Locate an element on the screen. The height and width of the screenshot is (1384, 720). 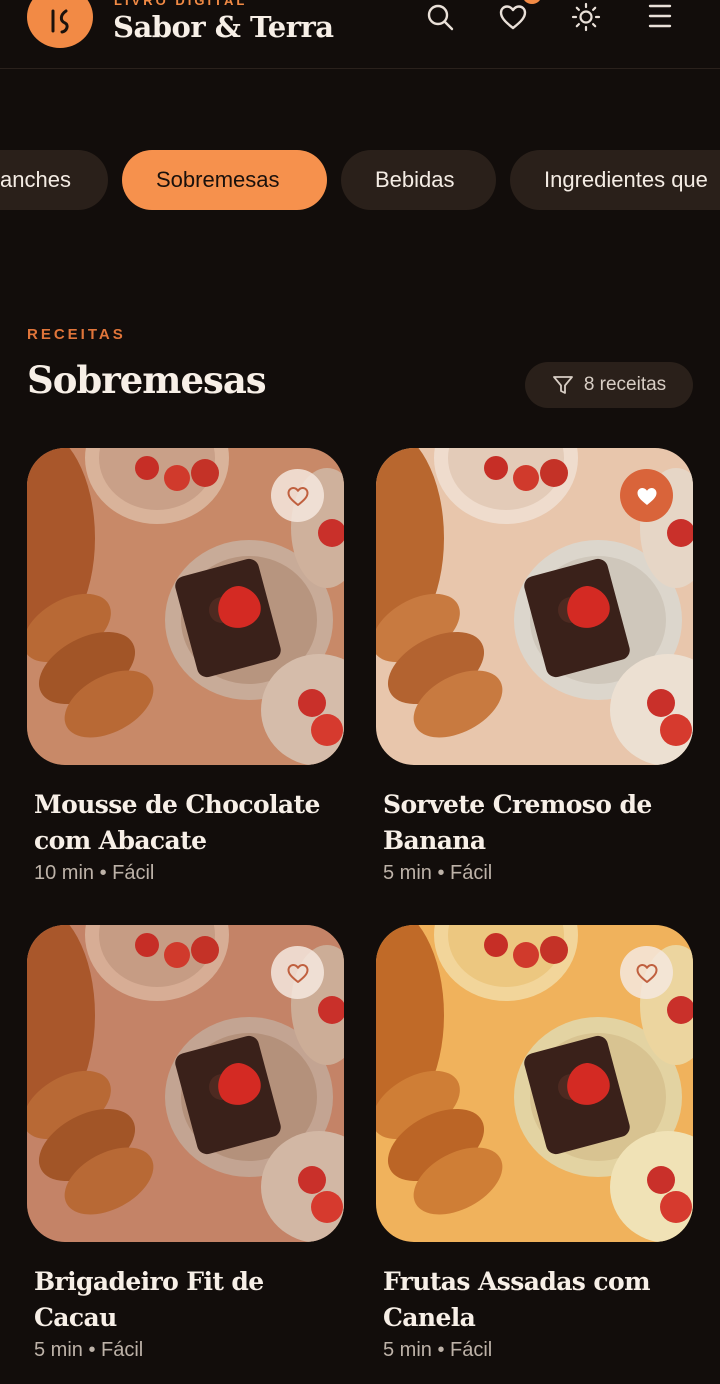
logo-mark-icon is located at coordinates (60, 21).